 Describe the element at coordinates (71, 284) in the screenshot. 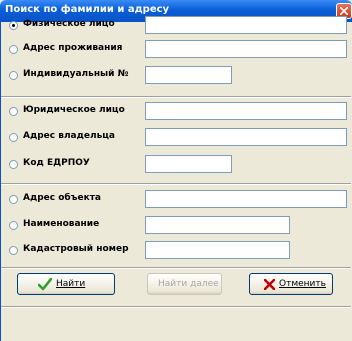

I see `find-button-label: Найти` at that location.